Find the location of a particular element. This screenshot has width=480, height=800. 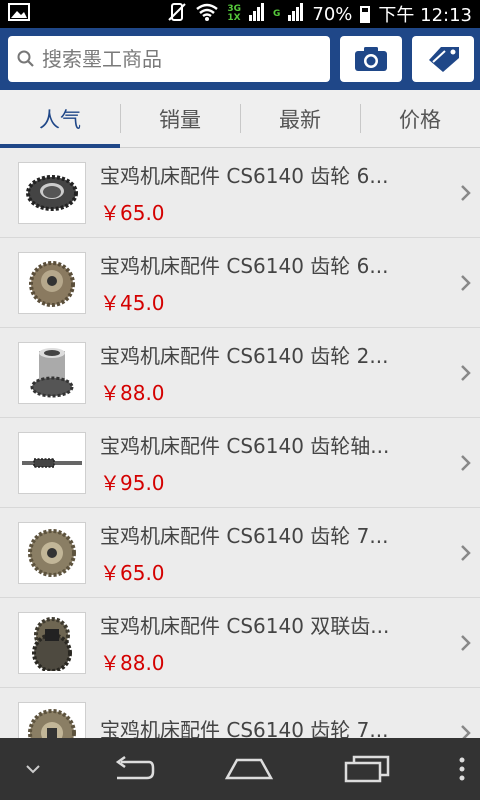

list-item: 宝鸡机床配件 CS6140 齿轮轴... ￥95.0 is located at coordinates (240, 463).